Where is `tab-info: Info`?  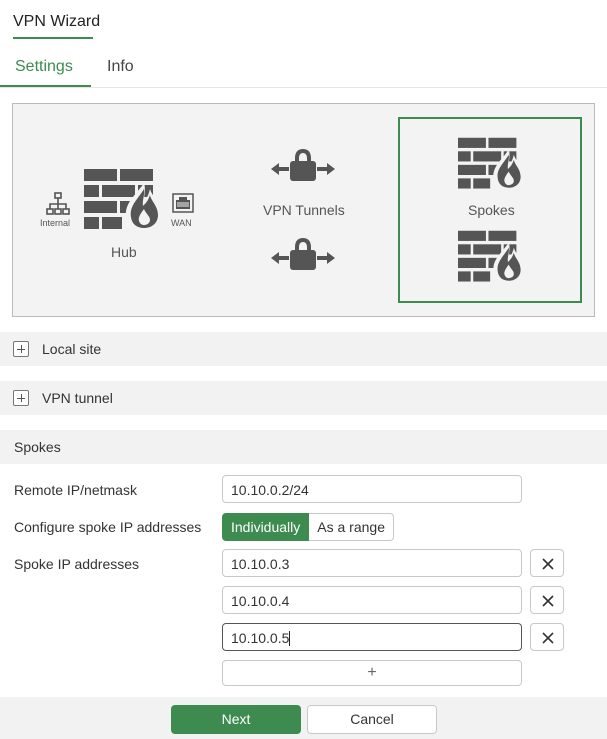 tab-info: Info is located at coordinates (120, 67).